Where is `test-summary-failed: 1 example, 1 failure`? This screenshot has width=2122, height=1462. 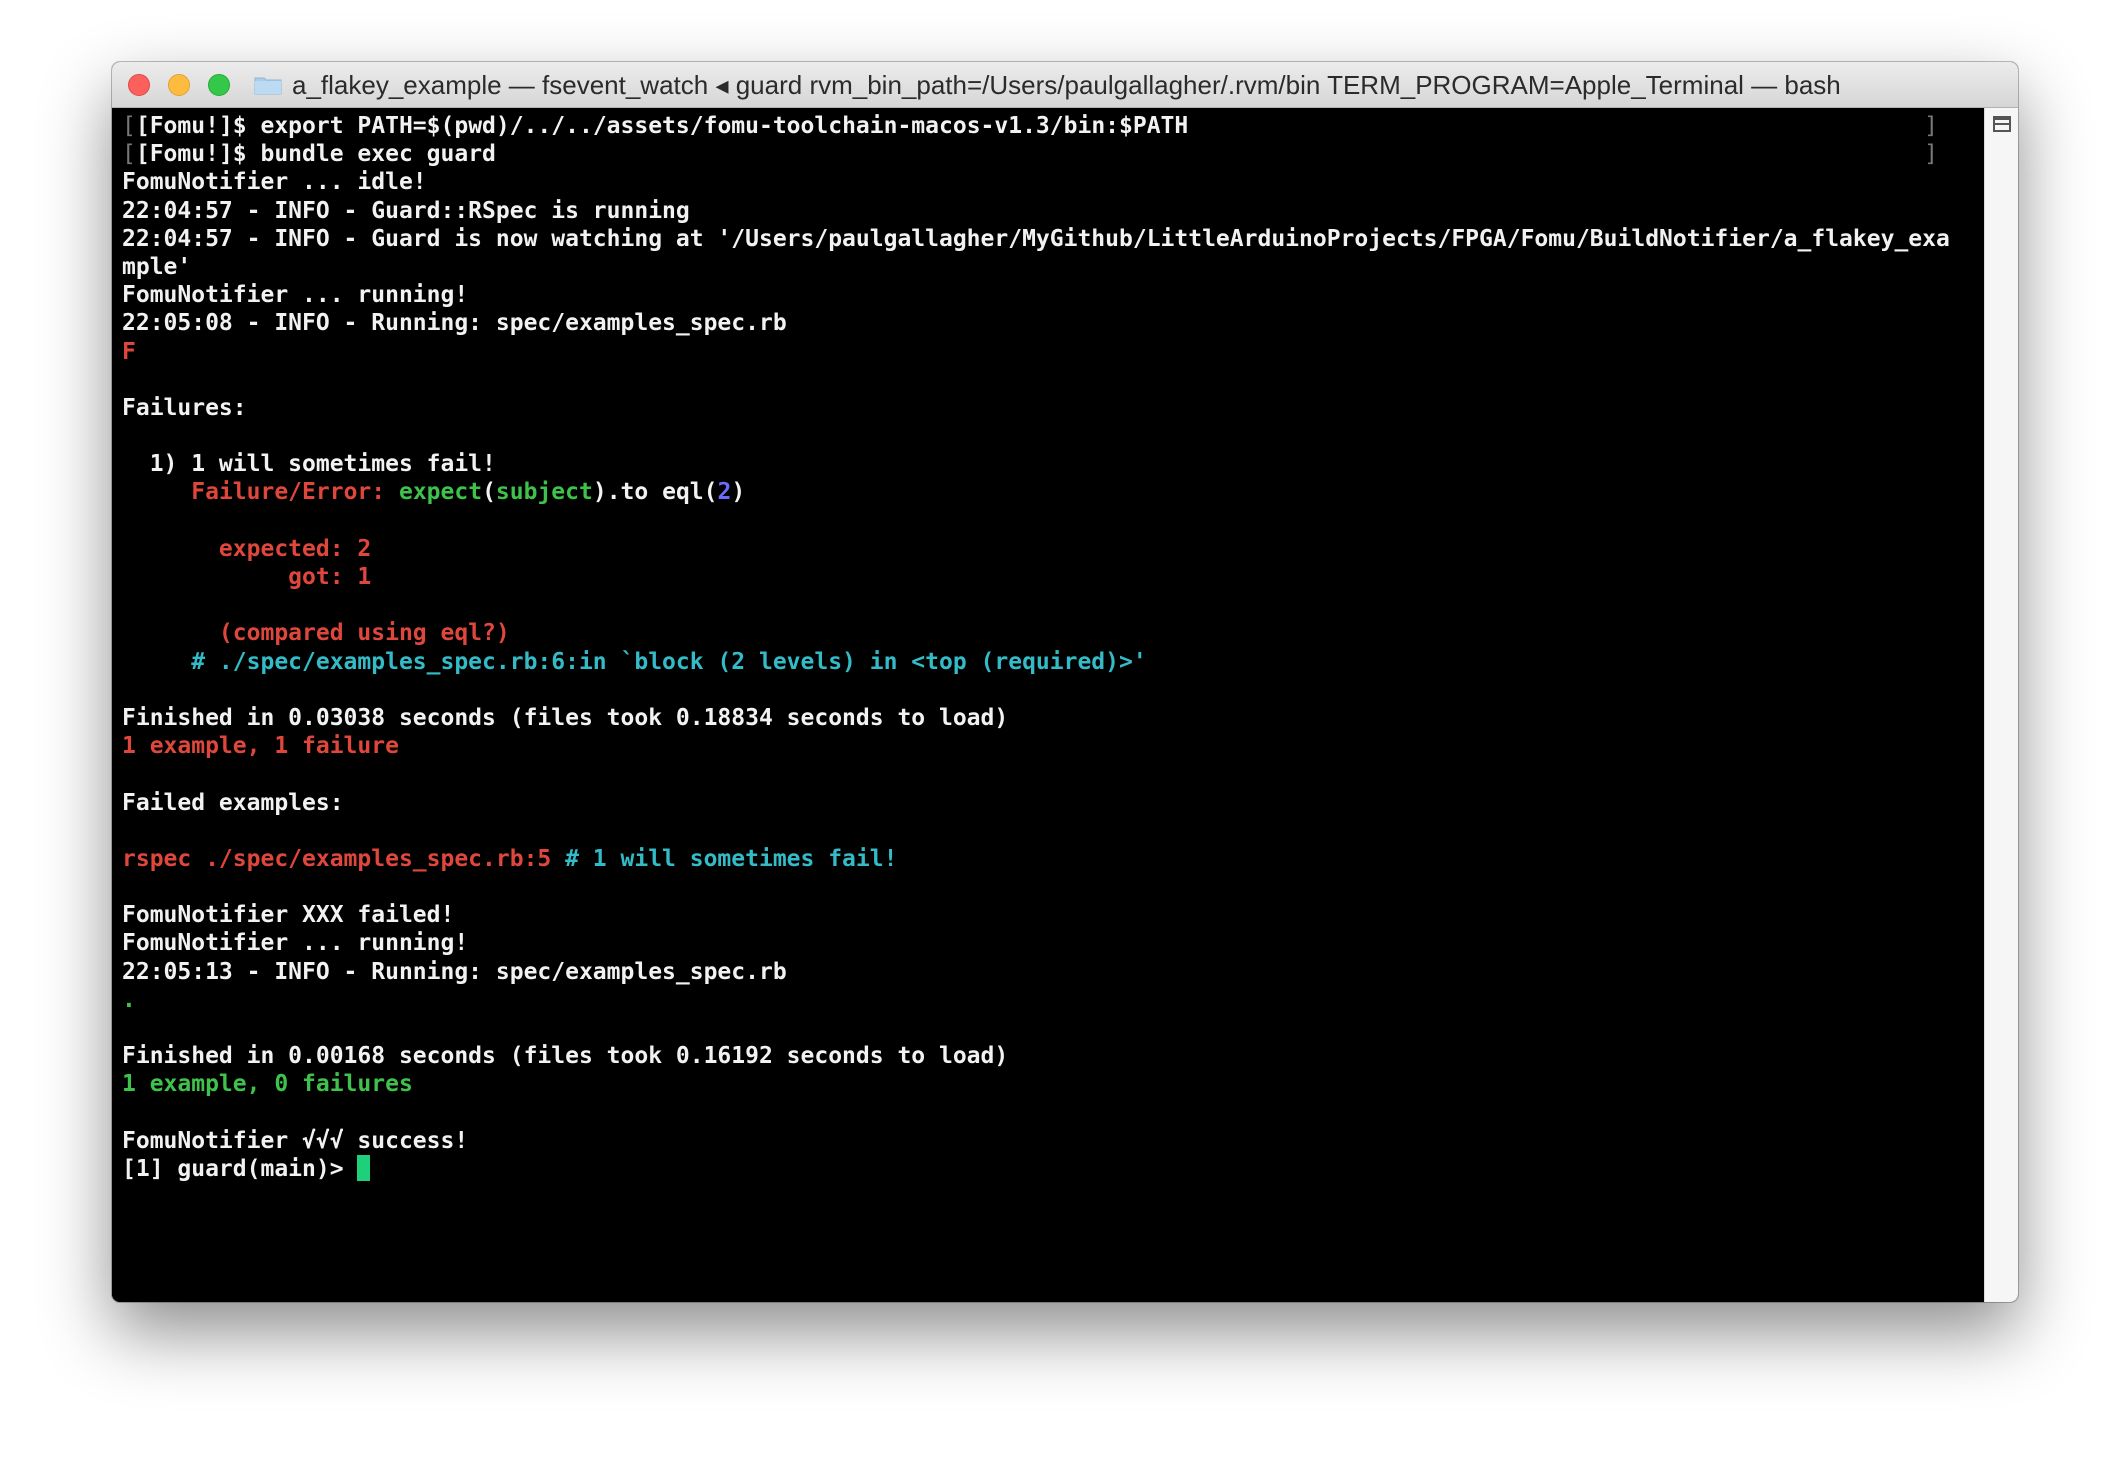 test-summary-failed: 1 example, 1 failure is located at coordinates (260, 746).